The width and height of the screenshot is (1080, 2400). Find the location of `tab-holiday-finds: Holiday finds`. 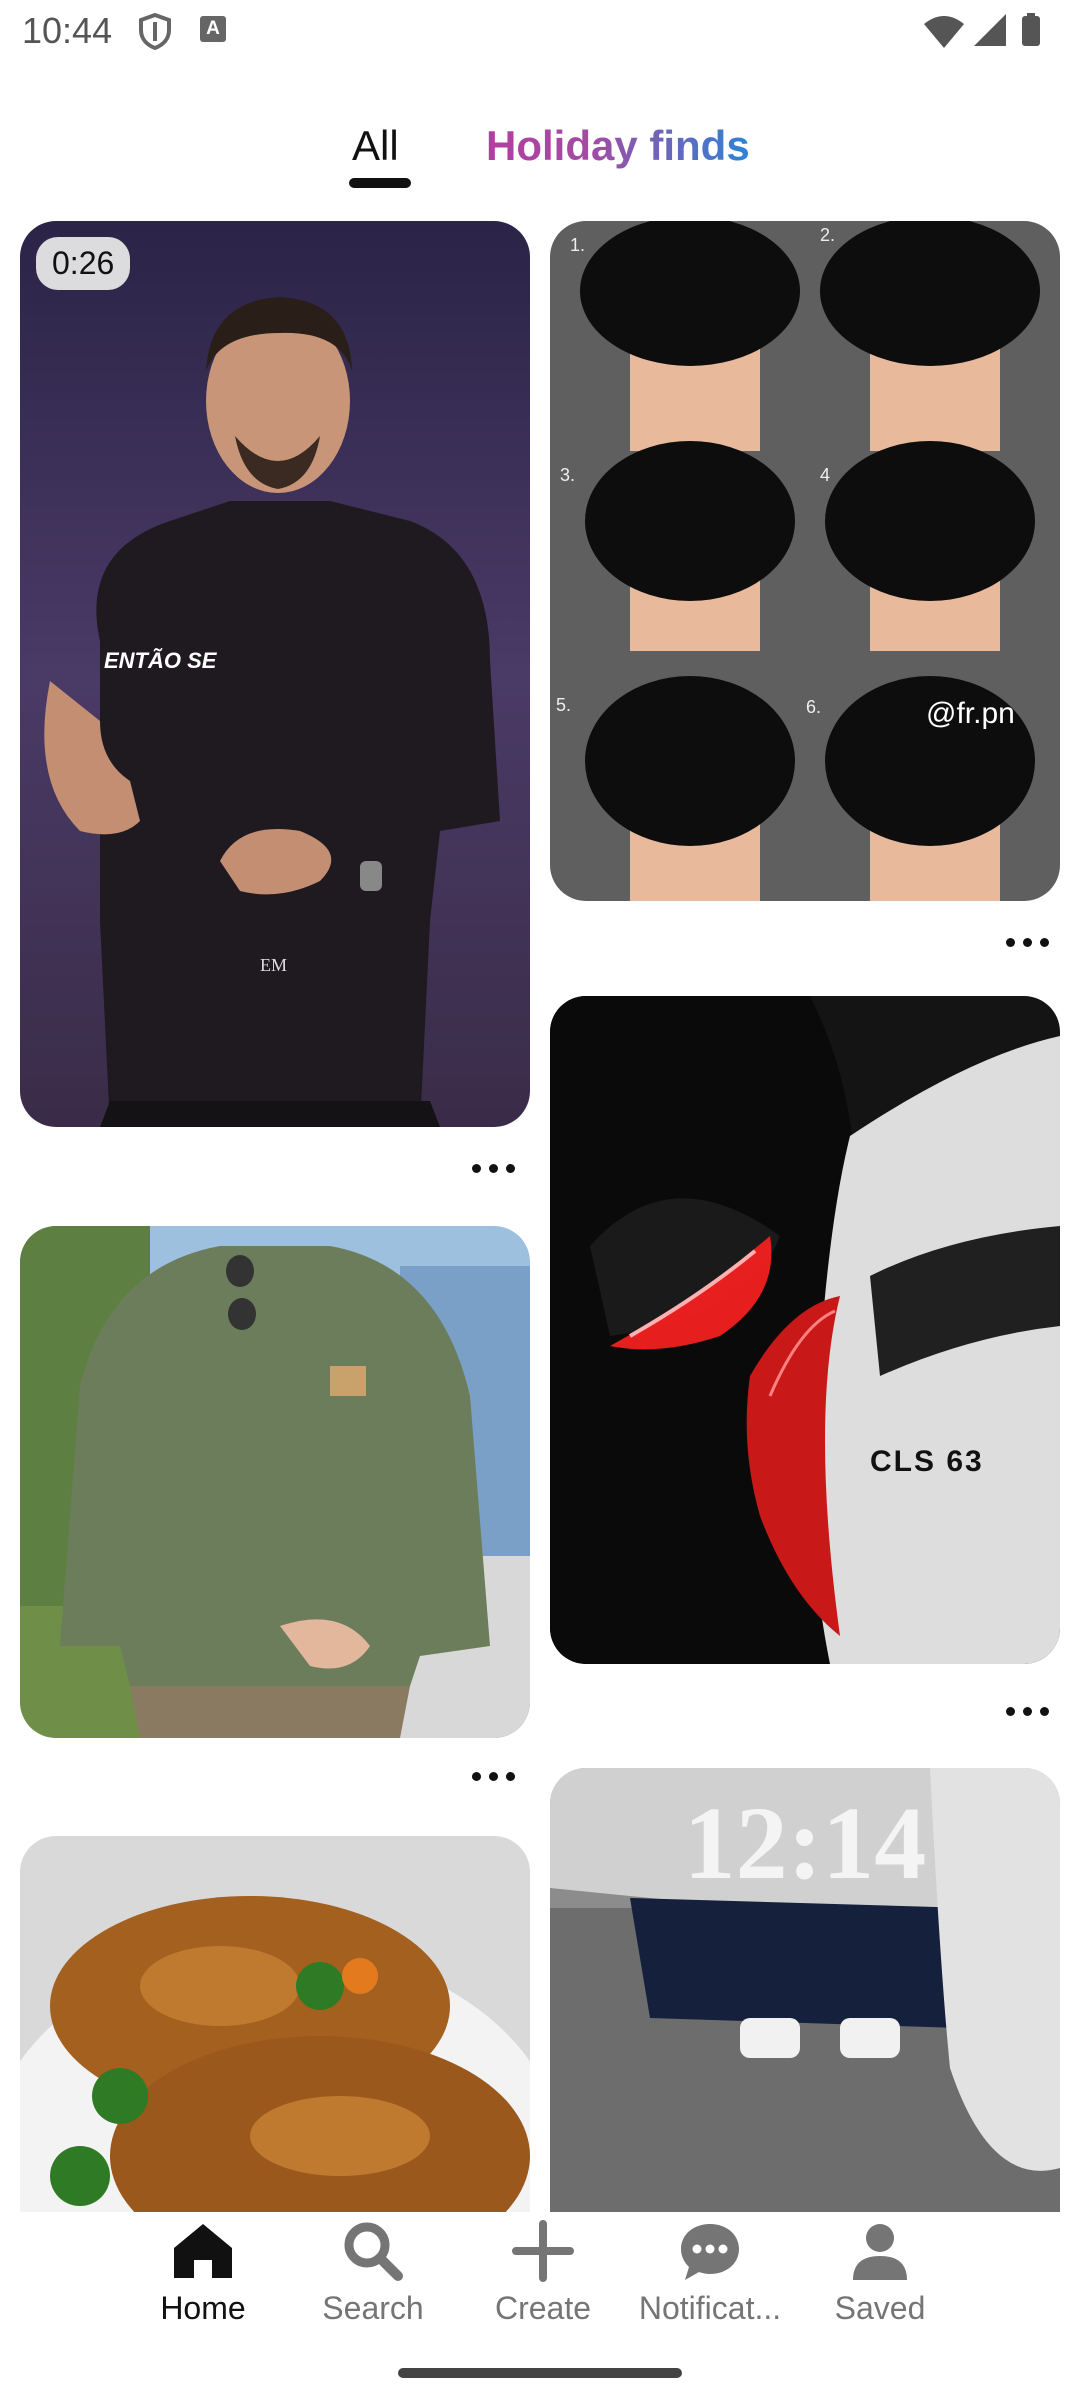

tab-holiday-finds: Holiday finds is located at coordinates (618, 146).